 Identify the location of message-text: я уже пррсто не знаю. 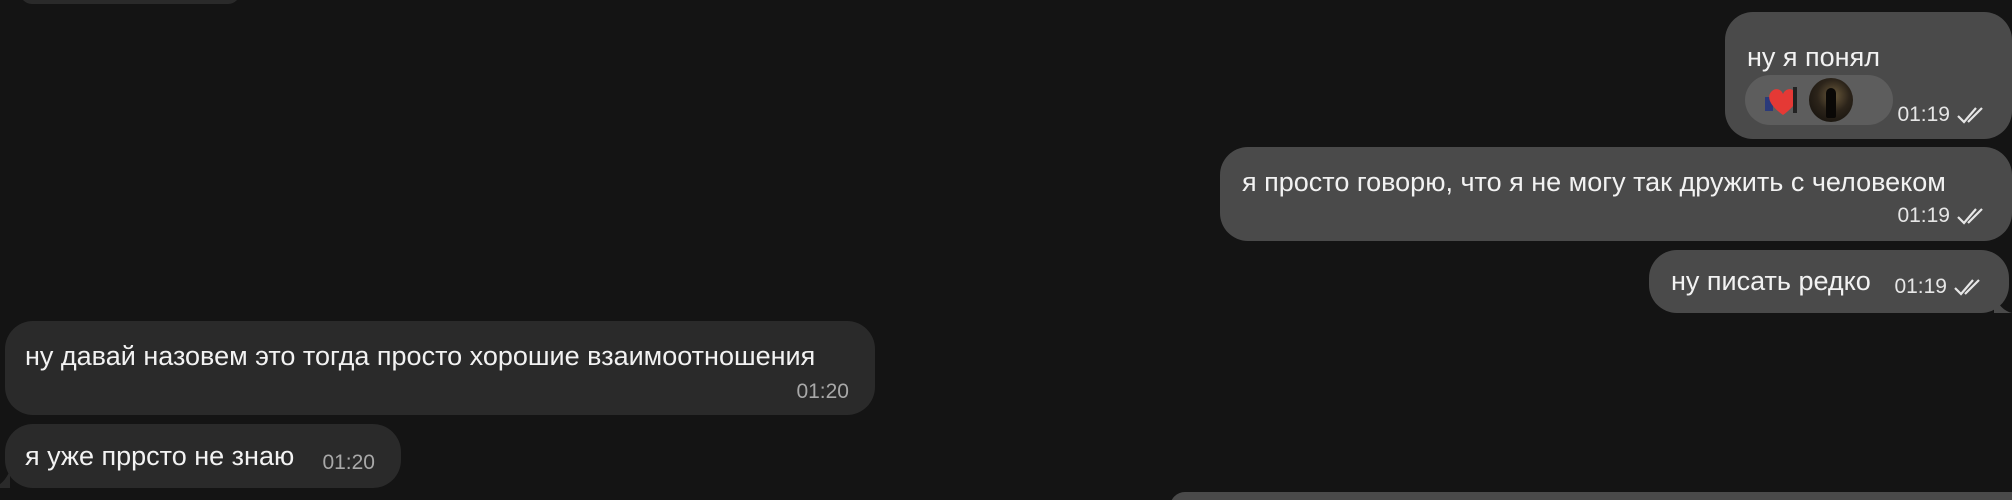
(160, 456).